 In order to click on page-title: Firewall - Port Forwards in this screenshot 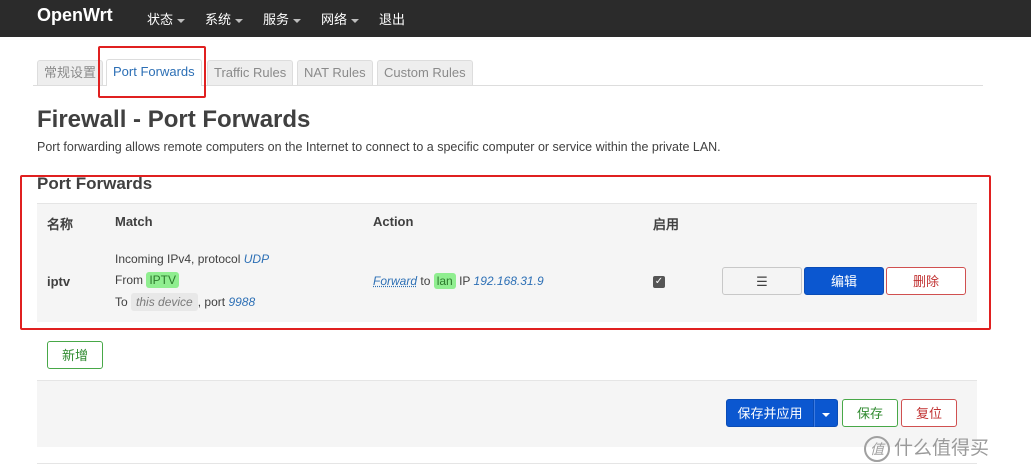, I will do `click(174, 119)`.